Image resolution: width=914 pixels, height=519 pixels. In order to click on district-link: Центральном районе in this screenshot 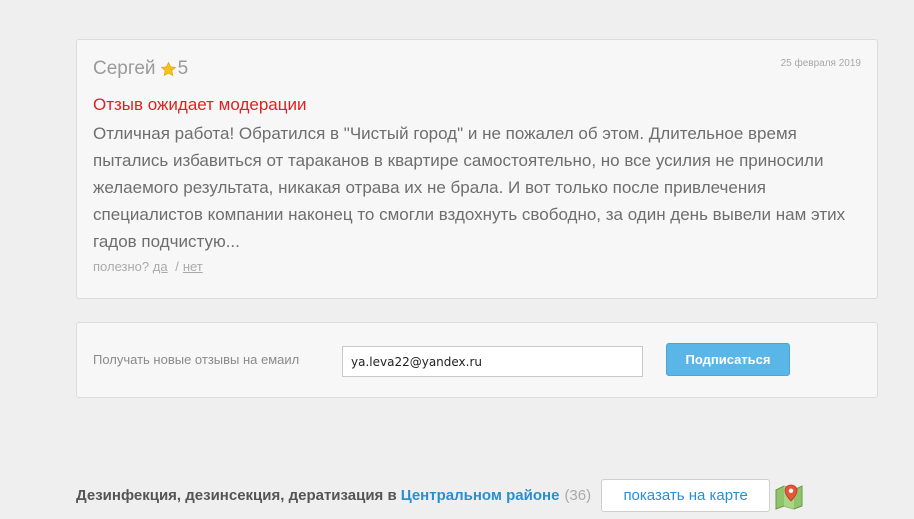, I will do `click(480, 495)`.